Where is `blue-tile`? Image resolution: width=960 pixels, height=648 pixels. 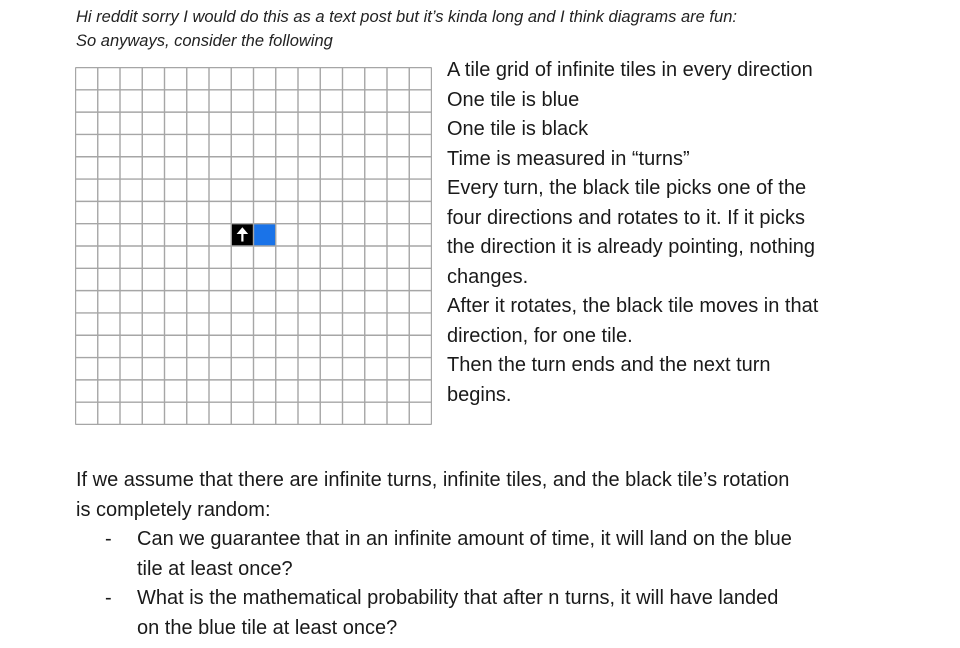 blue-tile is located at coordinates (264, 234).